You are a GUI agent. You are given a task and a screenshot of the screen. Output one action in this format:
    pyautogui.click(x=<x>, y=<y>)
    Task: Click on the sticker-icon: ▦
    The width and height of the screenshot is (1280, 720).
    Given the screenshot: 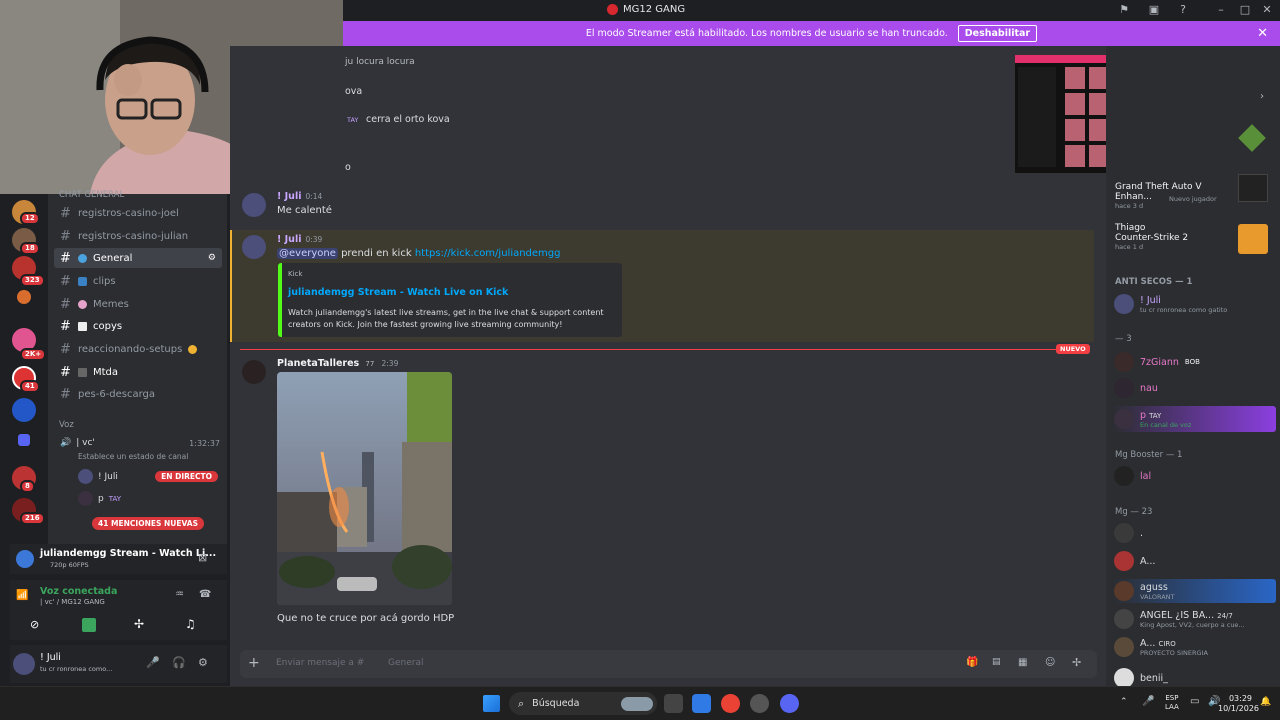 What is the action you would take?
    pyautogui.click(x=1022, y=662)
    